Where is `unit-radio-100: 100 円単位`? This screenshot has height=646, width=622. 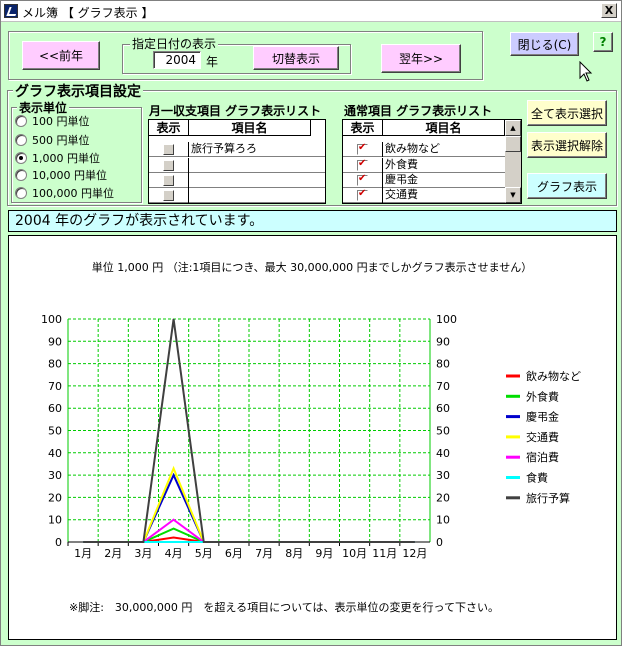 unit-radio-100: 100 円単位 is located at coordinates (52, 121).